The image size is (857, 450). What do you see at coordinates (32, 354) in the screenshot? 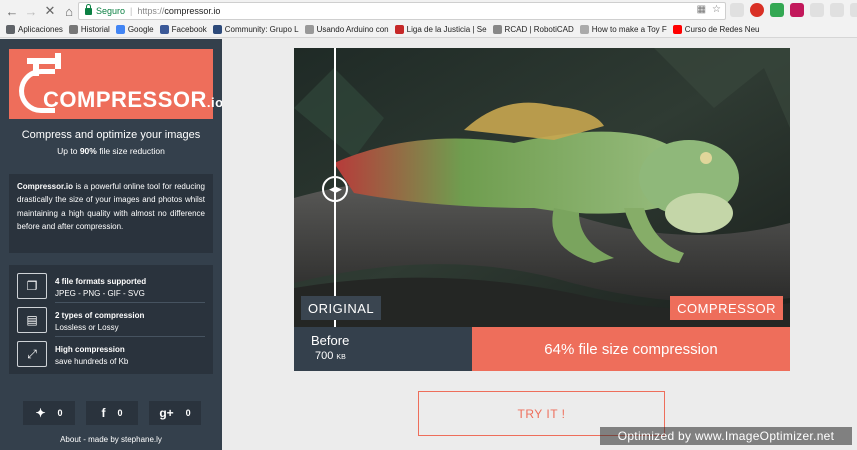
I see `compress-arrows-icon: ⤢` at bounding box center [32, 354].